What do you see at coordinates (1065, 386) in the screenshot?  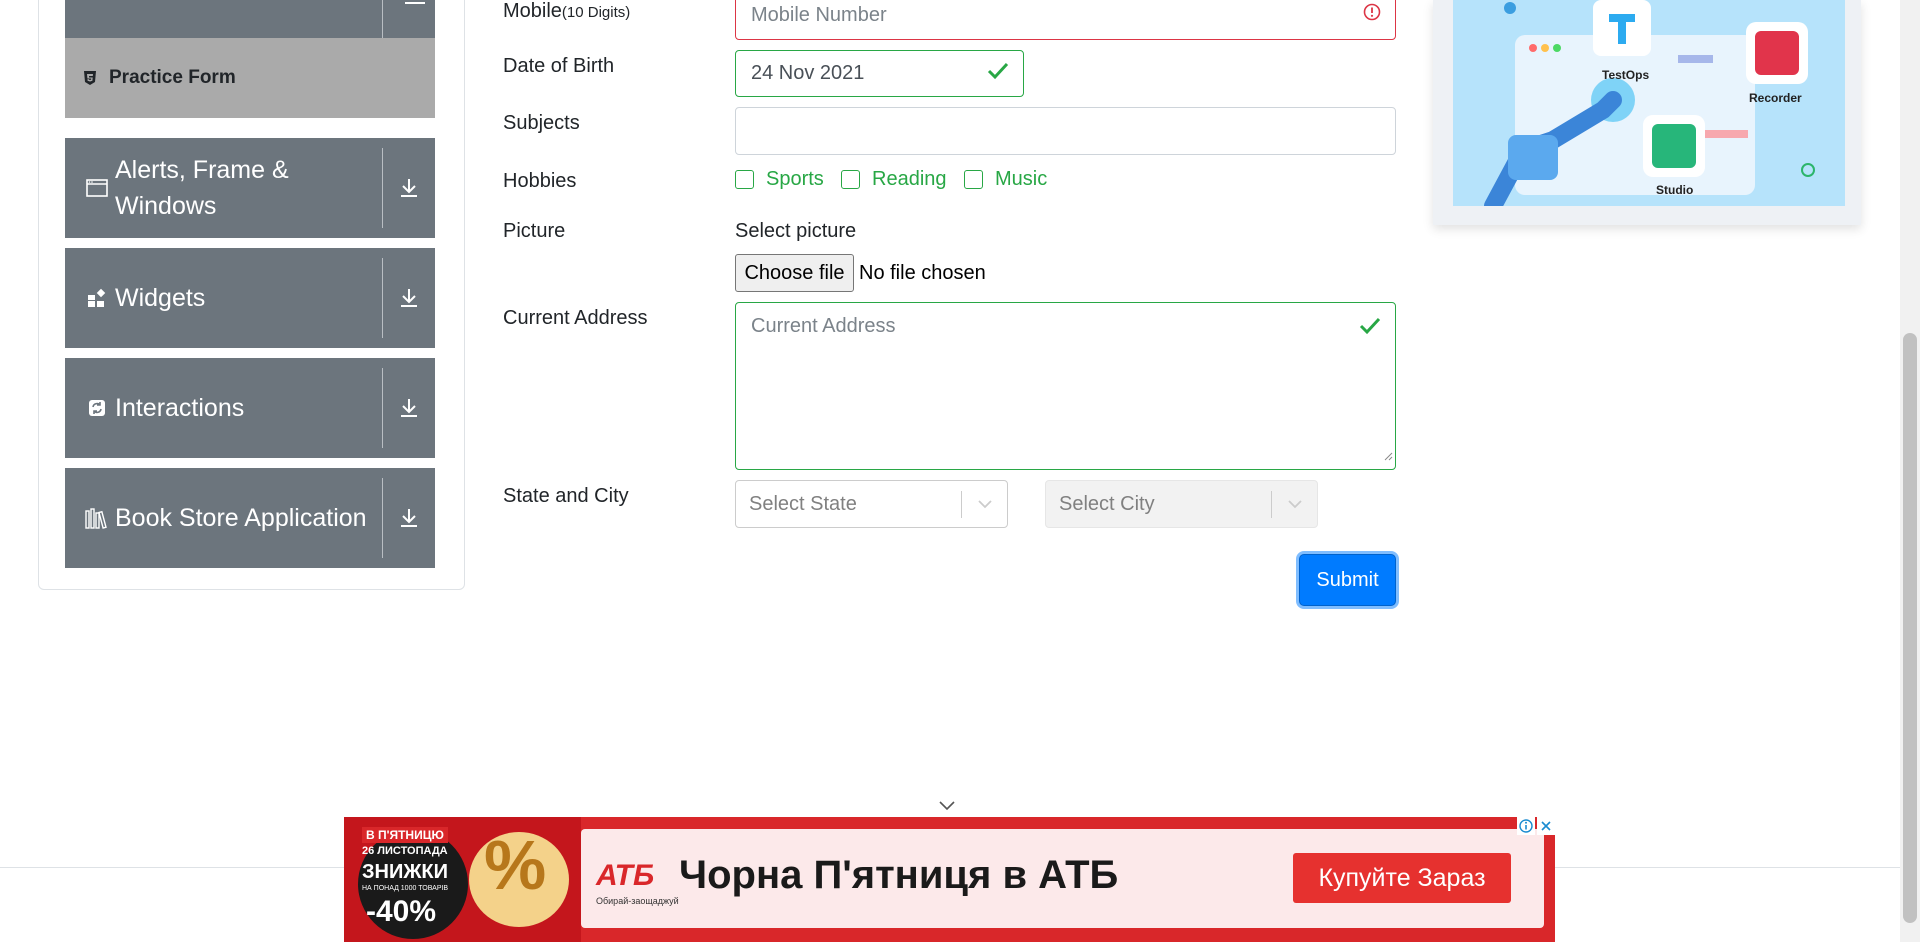 I see `current-address-textarea: Current Address` at bounding box center [1065, 386].